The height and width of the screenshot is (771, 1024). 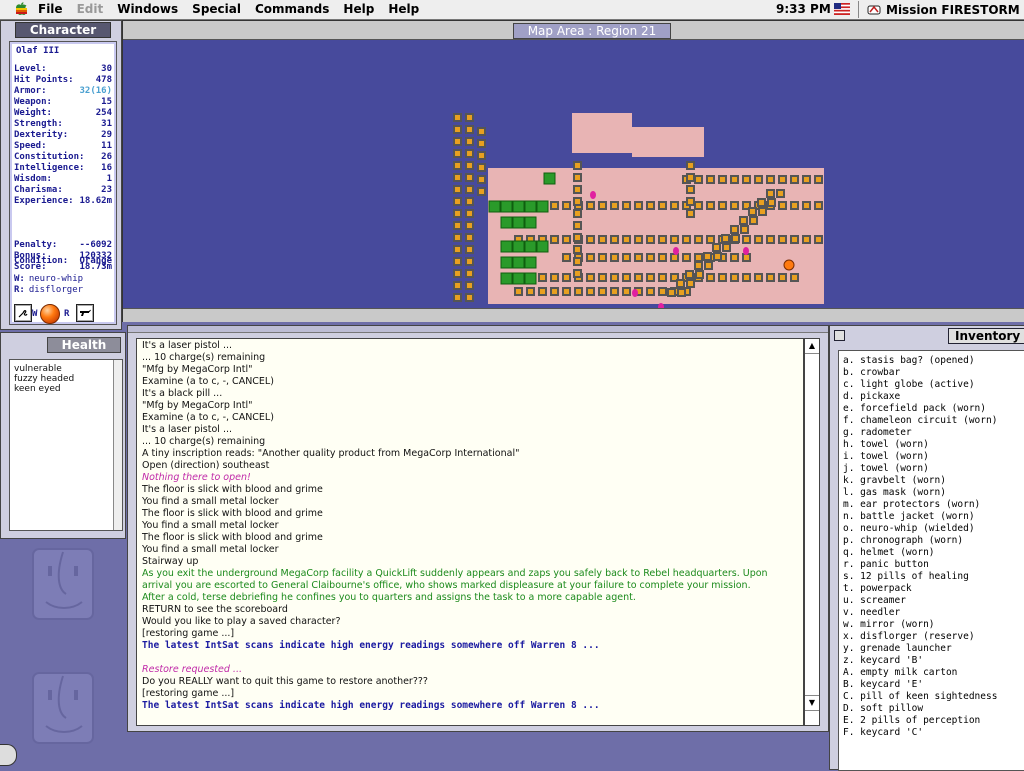 I want to click on stat-row: Hit Points: 478, so click(x=63, y=80).